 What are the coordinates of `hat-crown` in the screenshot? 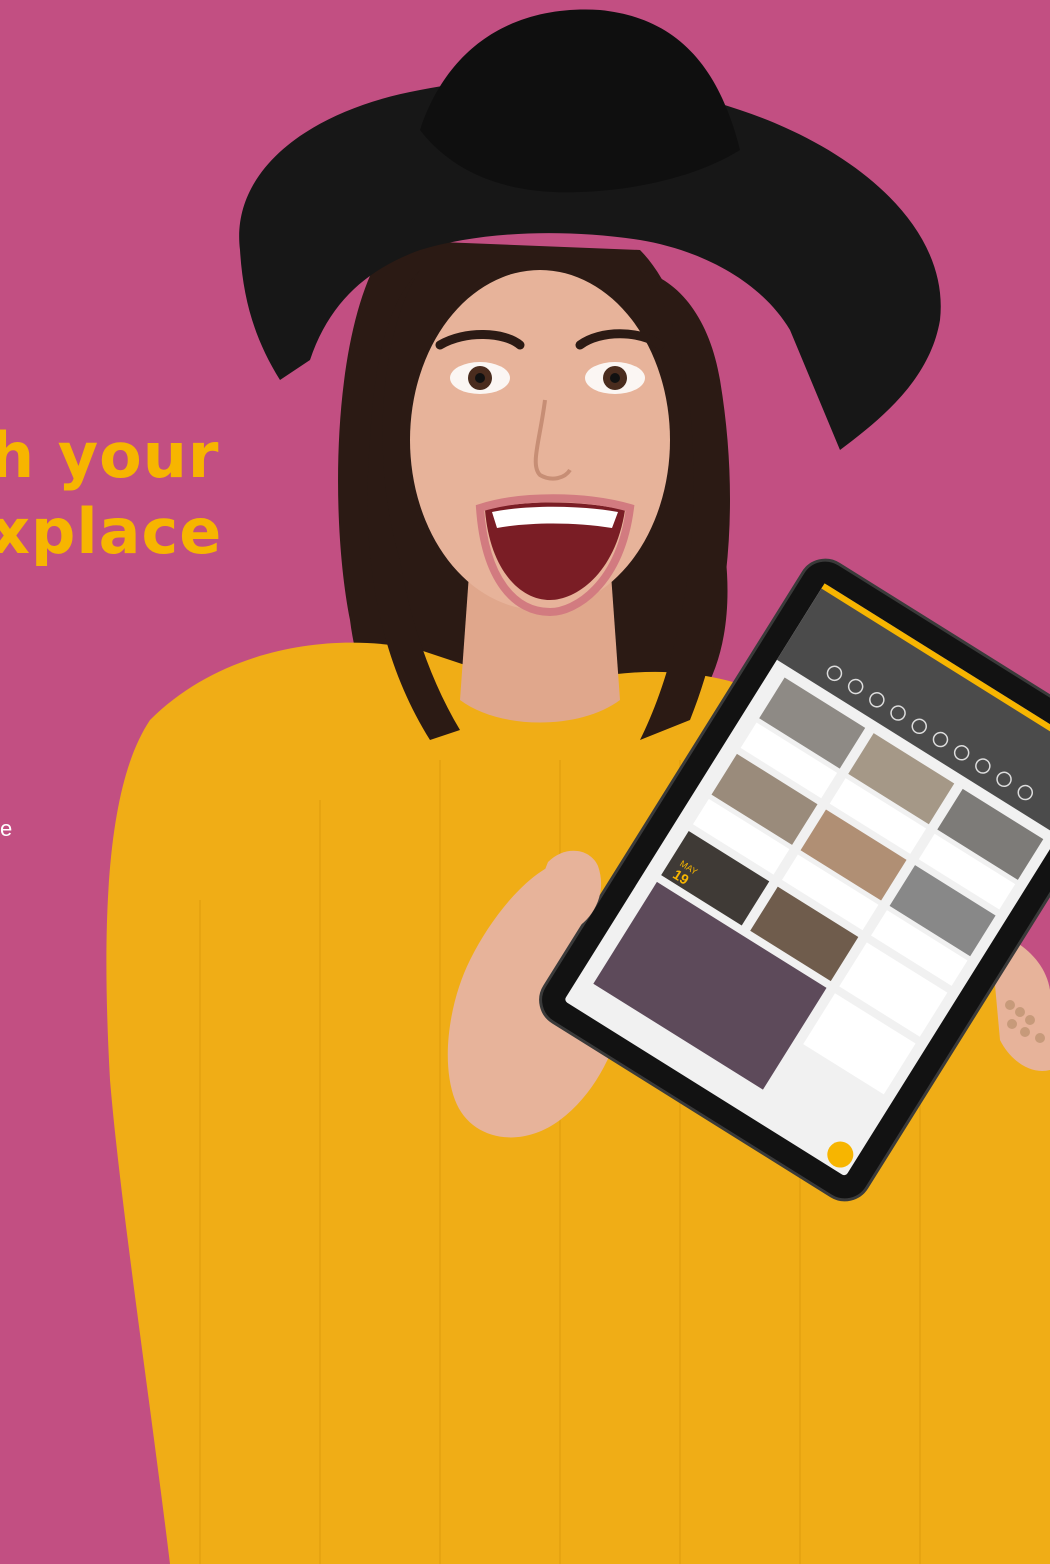 It's located at (580, 101).